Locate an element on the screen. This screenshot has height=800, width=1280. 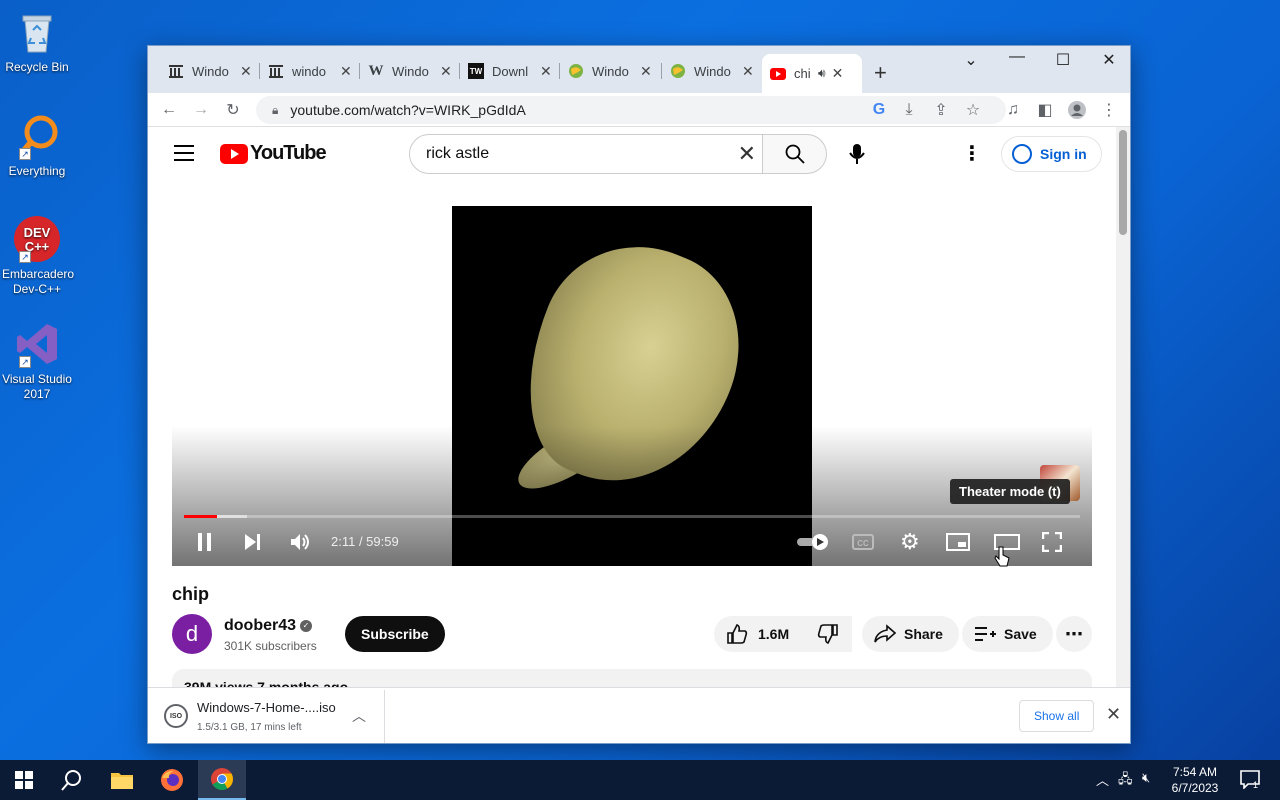
volume-button is located at coordinates (301, 542).